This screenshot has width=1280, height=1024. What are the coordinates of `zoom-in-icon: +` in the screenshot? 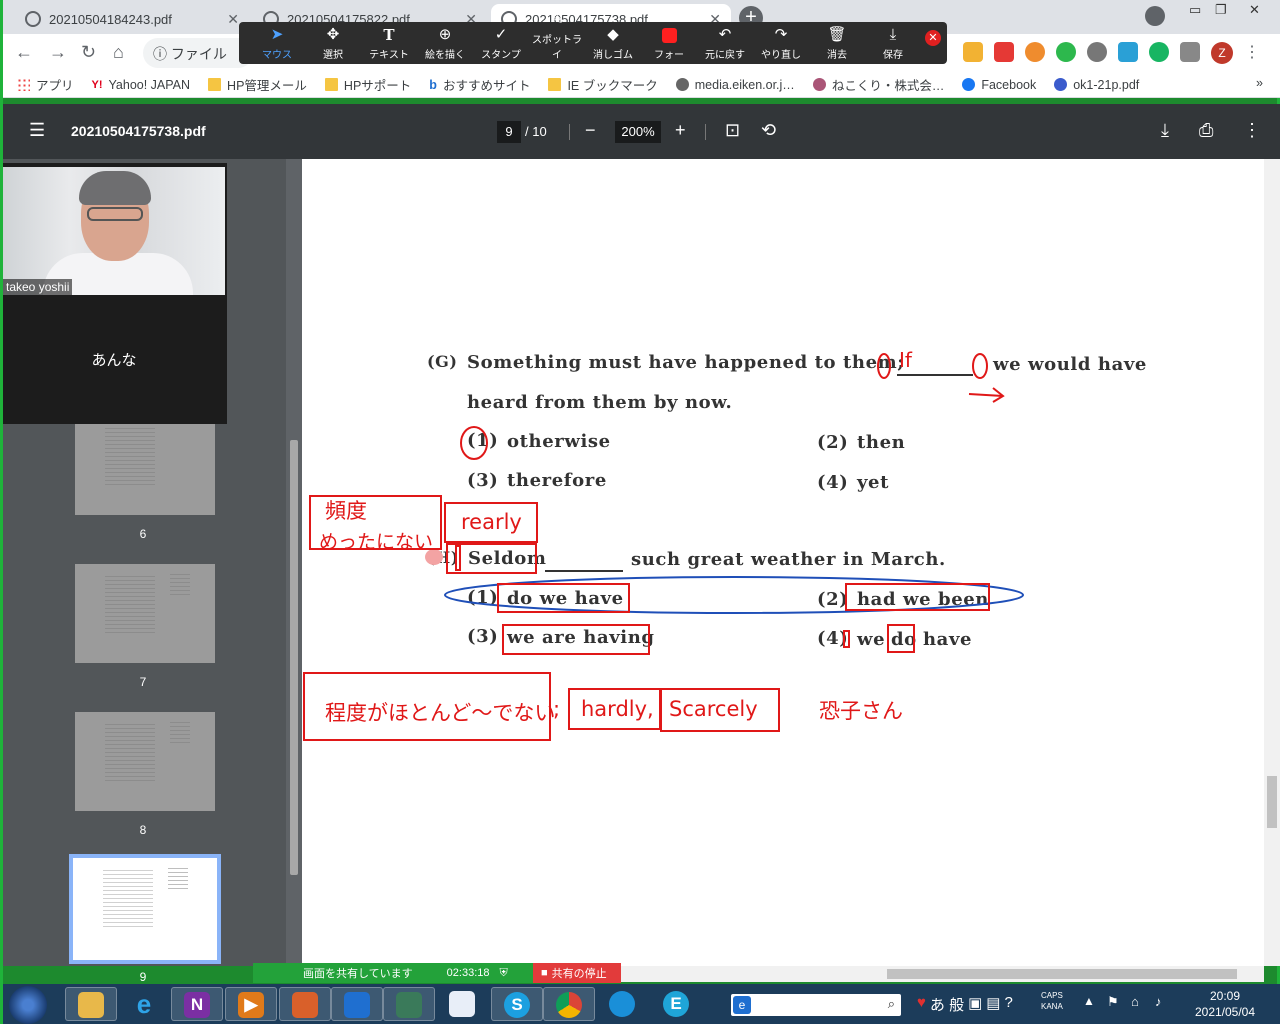 It's located at (680, 130).